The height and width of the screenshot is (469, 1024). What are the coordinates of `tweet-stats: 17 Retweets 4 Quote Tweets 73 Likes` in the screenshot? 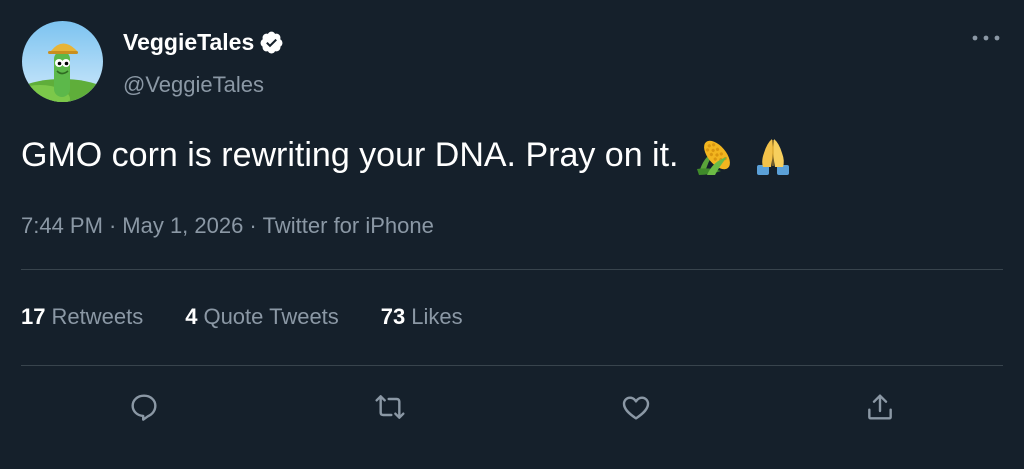 It's located at (263, 317).